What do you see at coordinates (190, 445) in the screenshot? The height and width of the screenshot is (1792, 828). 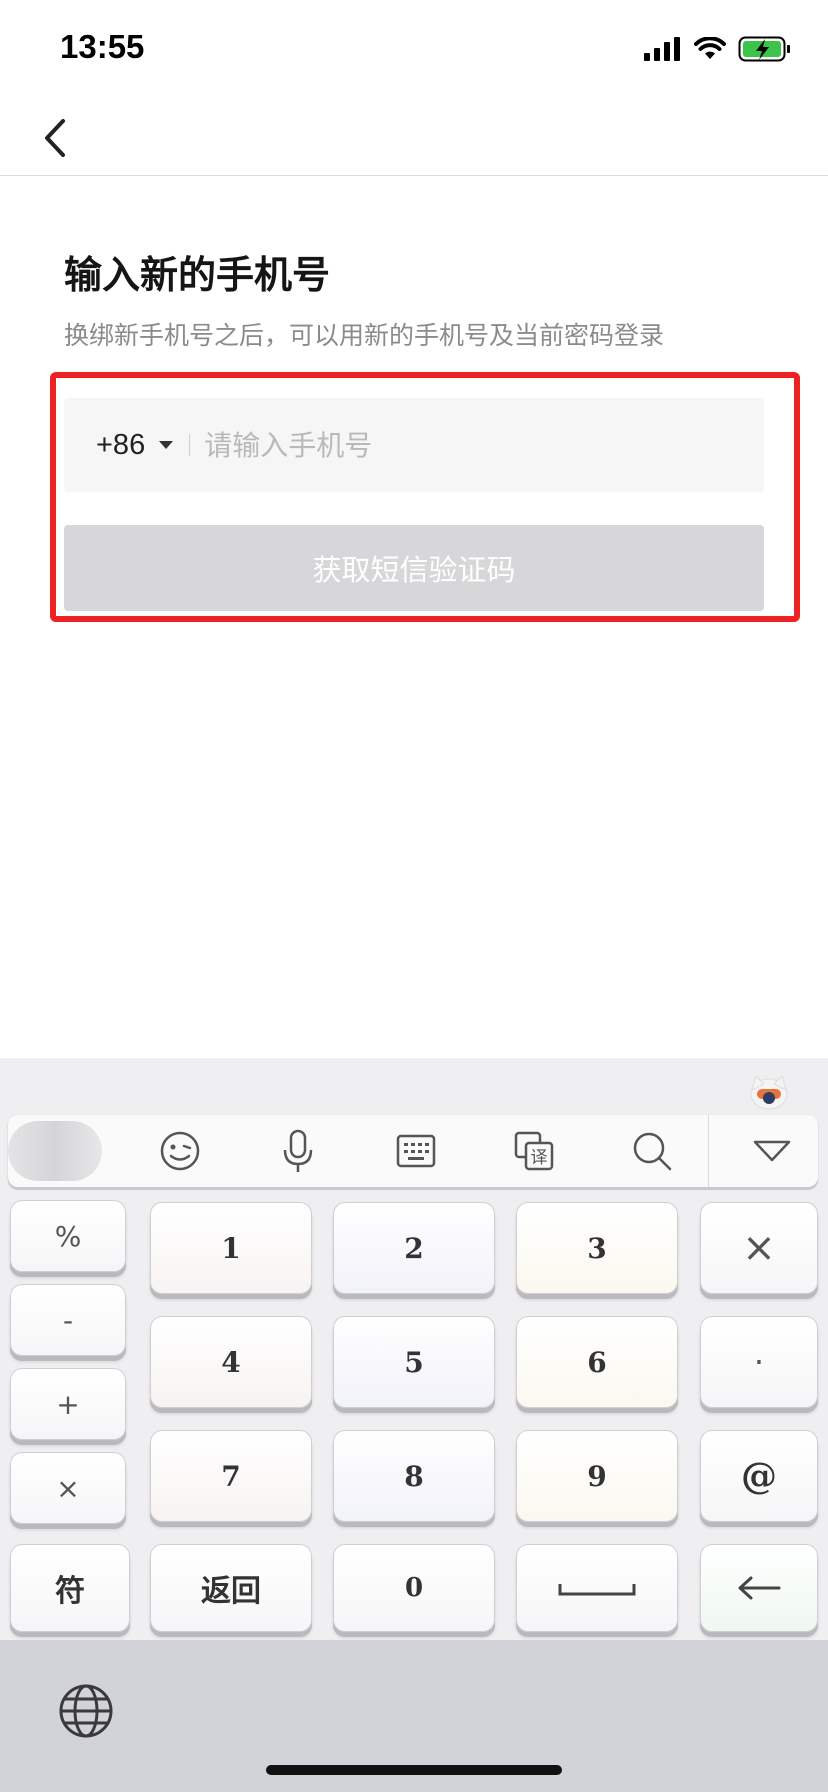 I see `field-divider` at bounding box center [190, 445].